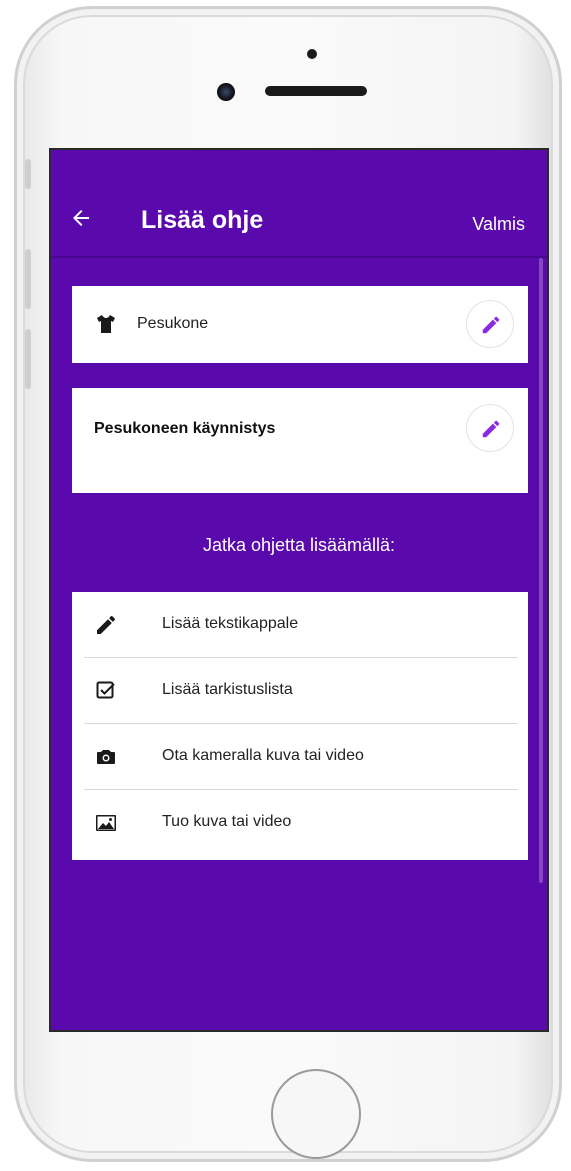 This screenshot has height=1171, width=571. What do you see at coordinates (106, 324) in the screenshot?
I see `shirt-icon` at bounding box center [106, 324].